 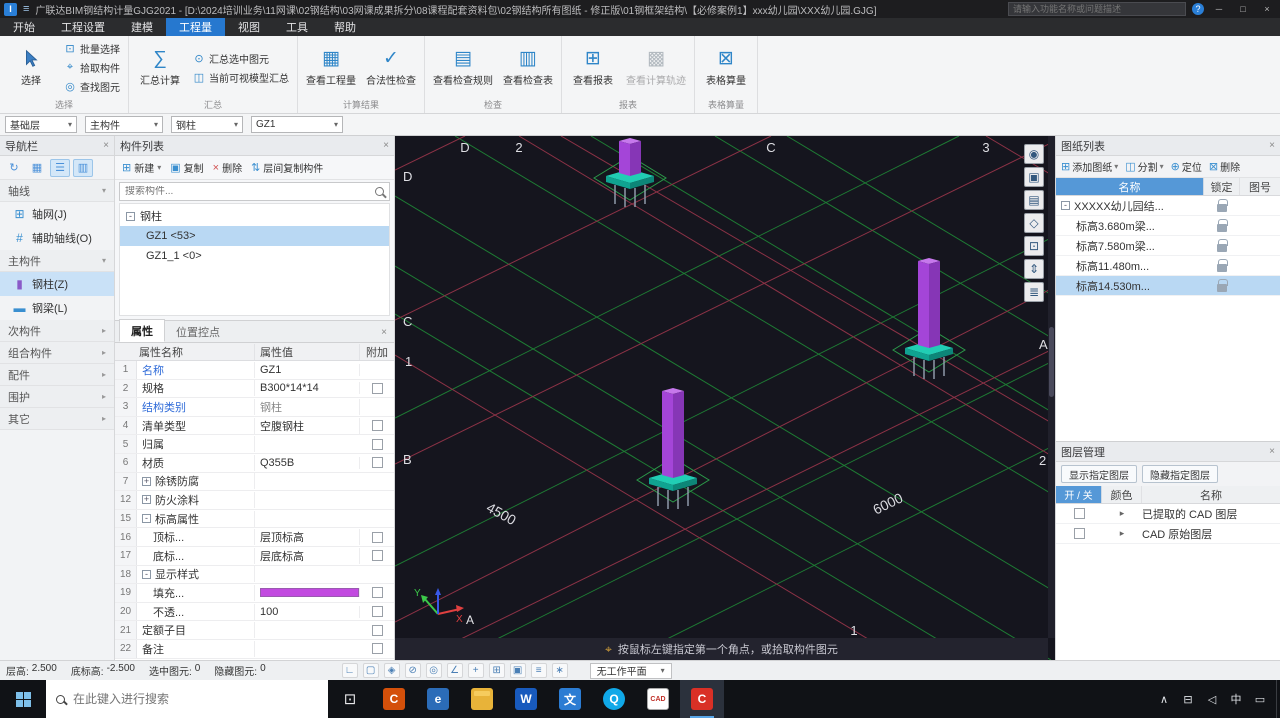 I want to click on property-row-list-type: 4 清单类型 空腹钢柱, so click(x=254, y=426).